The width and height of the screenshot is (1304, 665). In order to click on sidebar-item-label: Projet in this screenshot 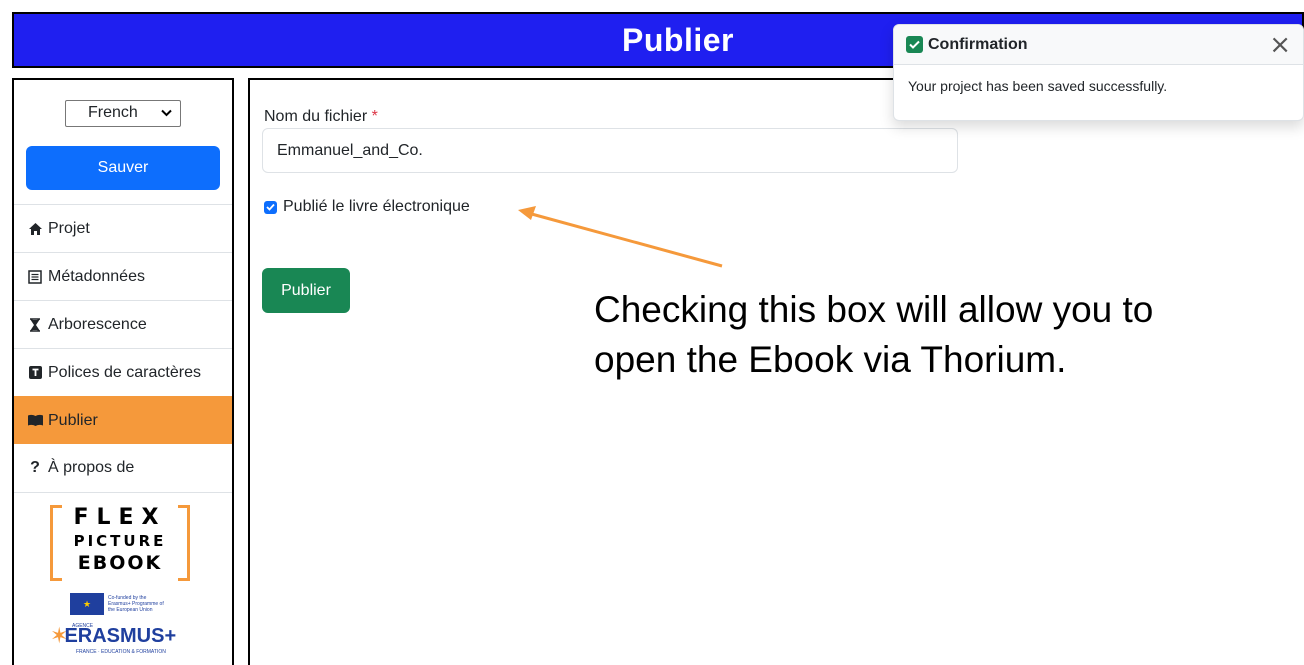, I will do `click(69, 228)`.